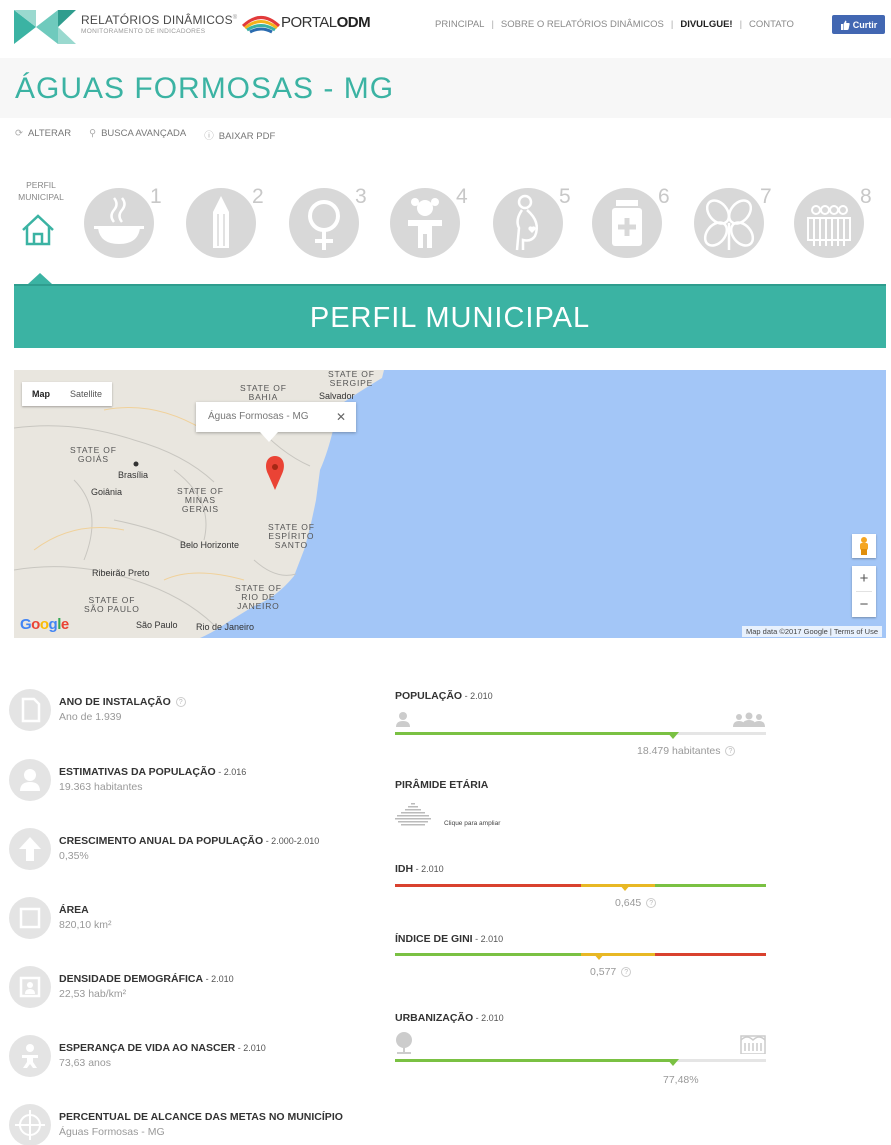  I want to click on close-icon: ✕, so click(341, 417).